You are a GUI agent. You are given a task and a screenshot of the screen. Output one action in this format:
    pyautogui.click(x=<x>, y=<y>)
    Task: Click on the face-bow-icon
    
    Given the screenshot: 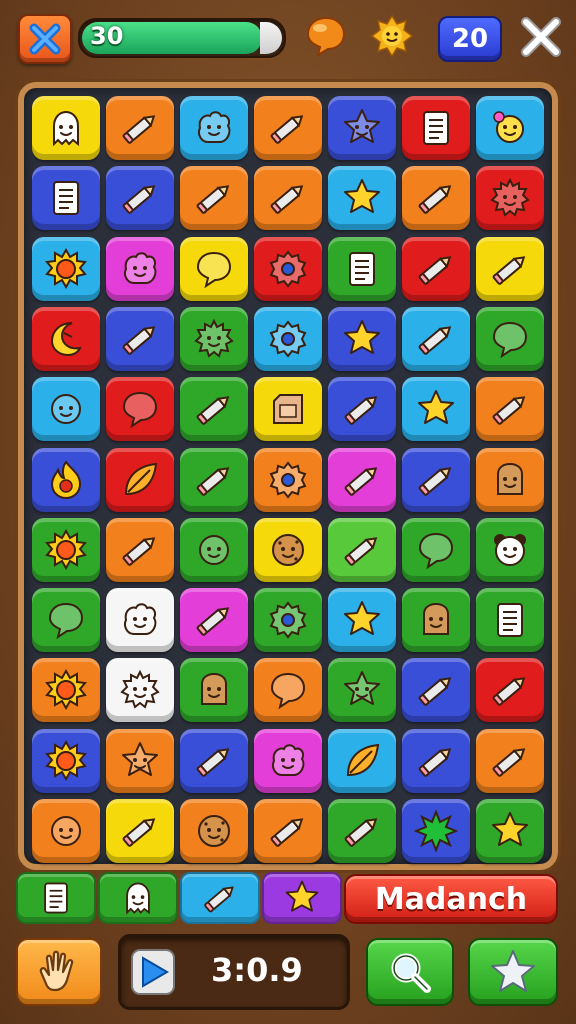 What is the action you would take?
    pyautogui.click(x=508, y=127)
    